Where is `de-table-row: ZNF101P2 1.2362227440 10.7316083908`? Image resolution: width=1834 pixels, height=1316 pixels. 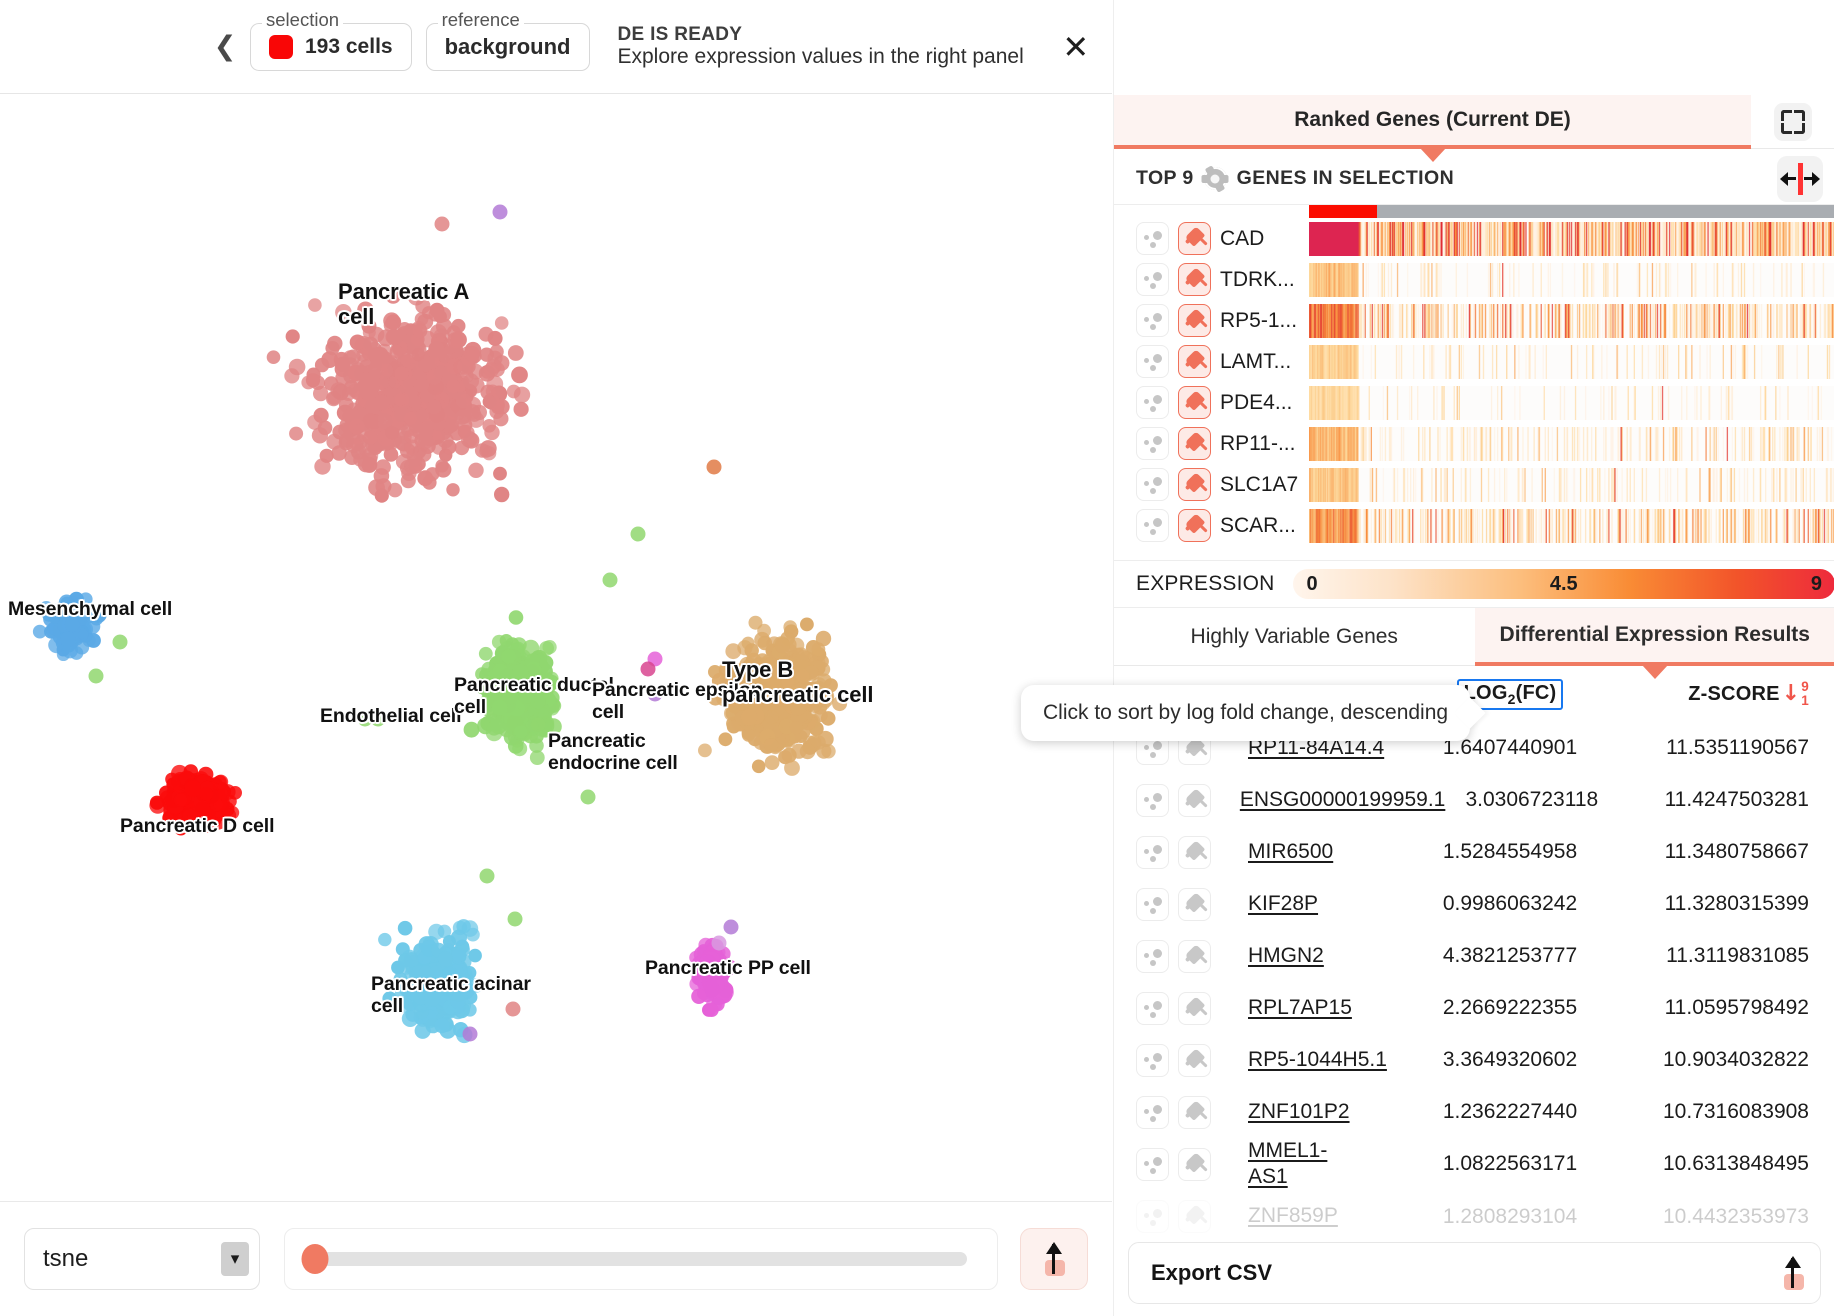 de-table-row: ZNF101P2 1.2362227440 10.7316083908 is located at coordinates (1474, 1112).